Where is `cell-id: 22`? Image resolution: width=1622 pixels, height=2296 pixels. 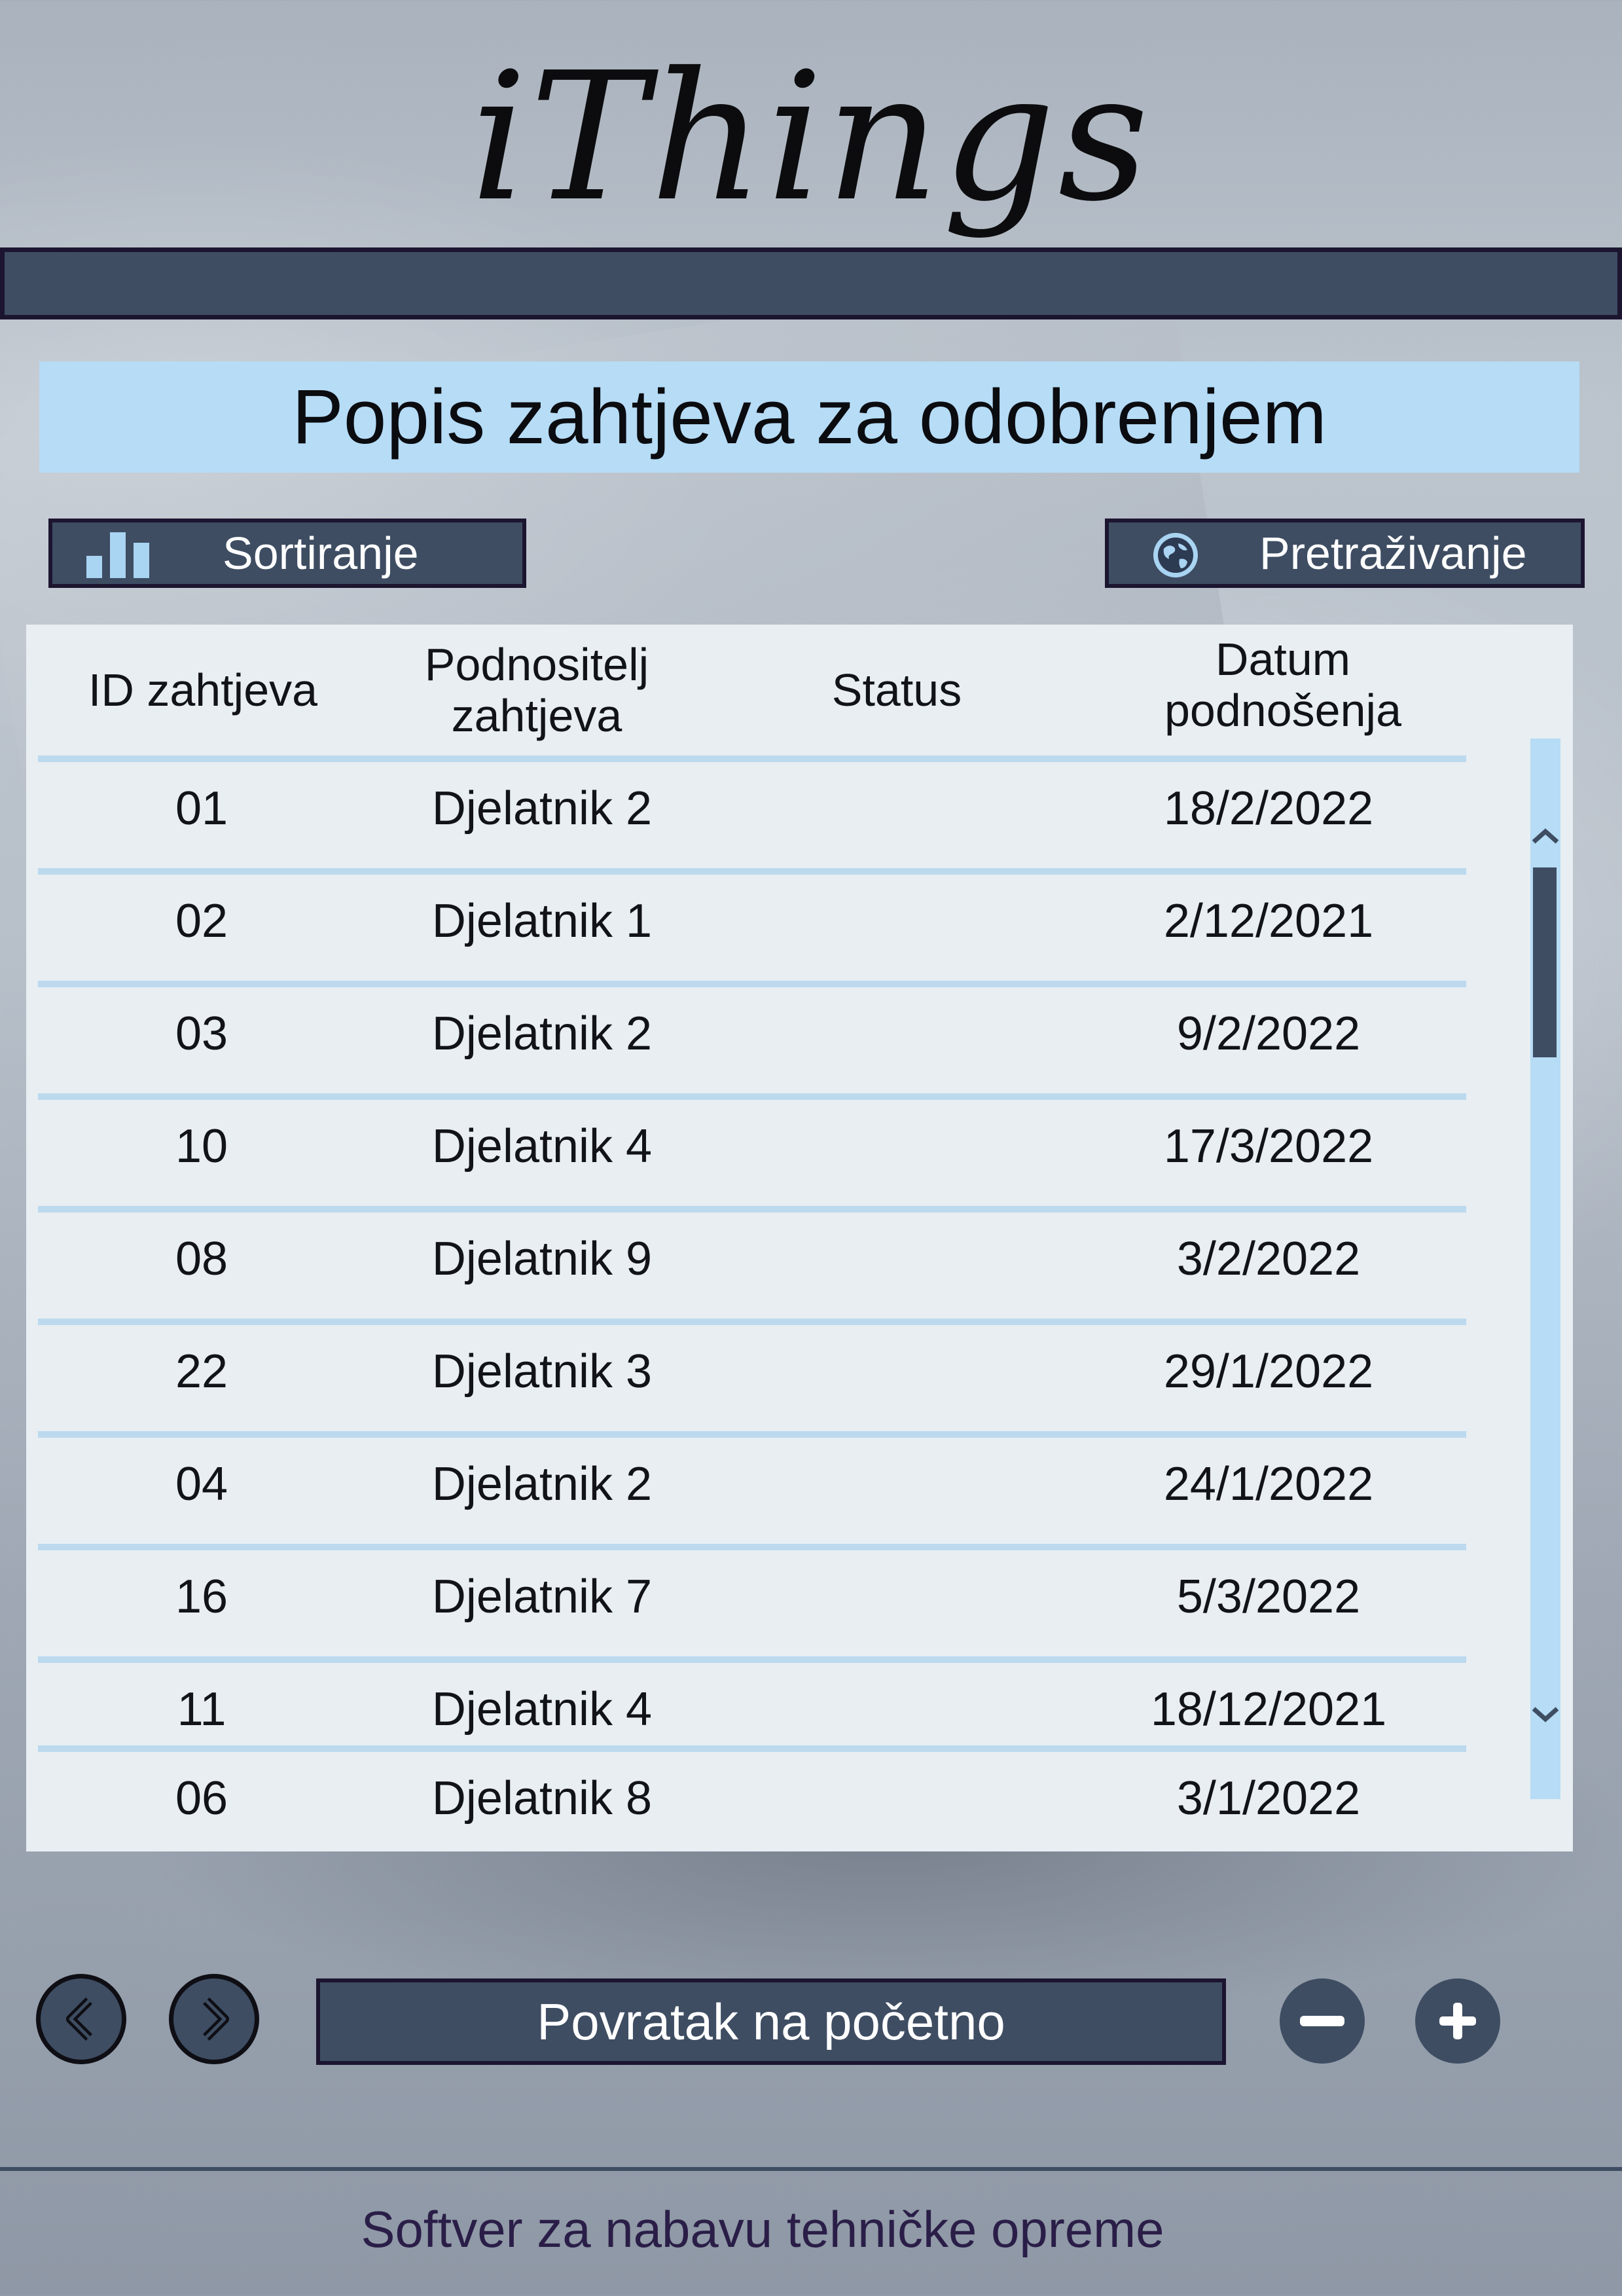
cell-id: 22 is located at coordinates (201, 1371).